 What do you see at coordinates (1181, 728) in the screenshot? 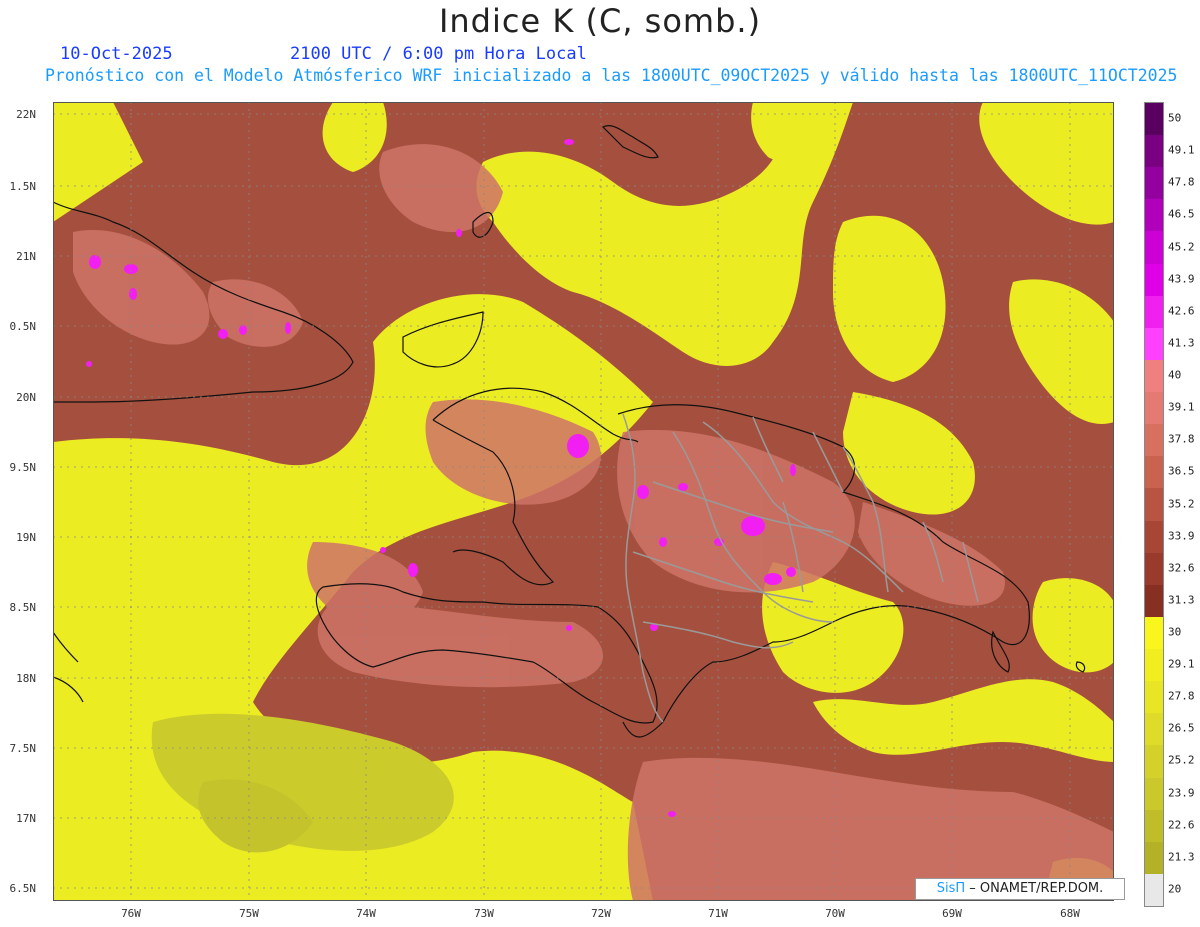
I see `colorbar-tick-label: 26.5` at bounding box center [1181, 728].